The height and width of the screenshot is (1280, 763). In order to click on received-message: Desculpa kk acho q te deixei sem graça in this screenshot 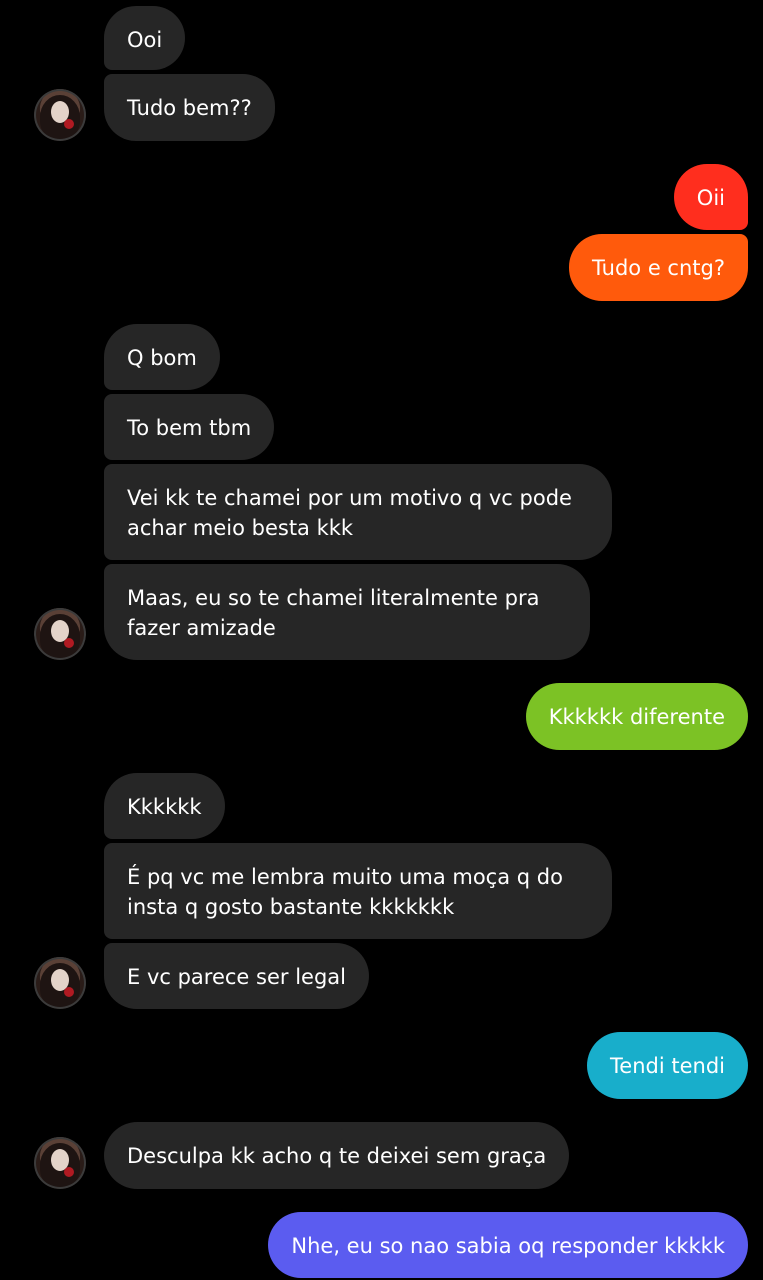, I will do `click(337, 1155)`.